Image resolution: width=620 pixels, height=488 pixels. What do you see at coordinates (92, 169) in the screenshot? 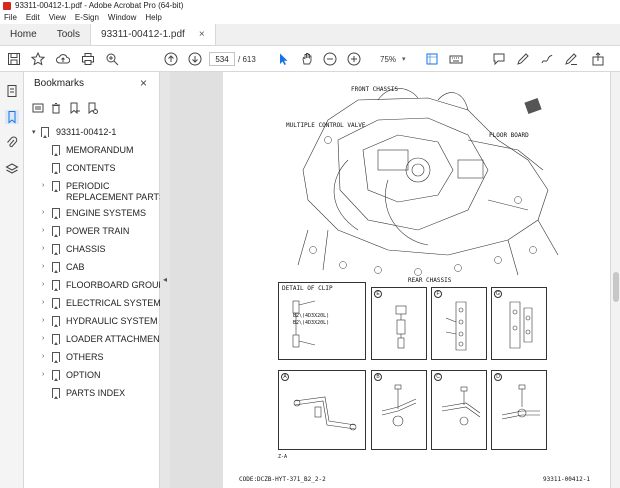
I see `bookmark-contents: CONTENTS` at bounding box center [92, 169].